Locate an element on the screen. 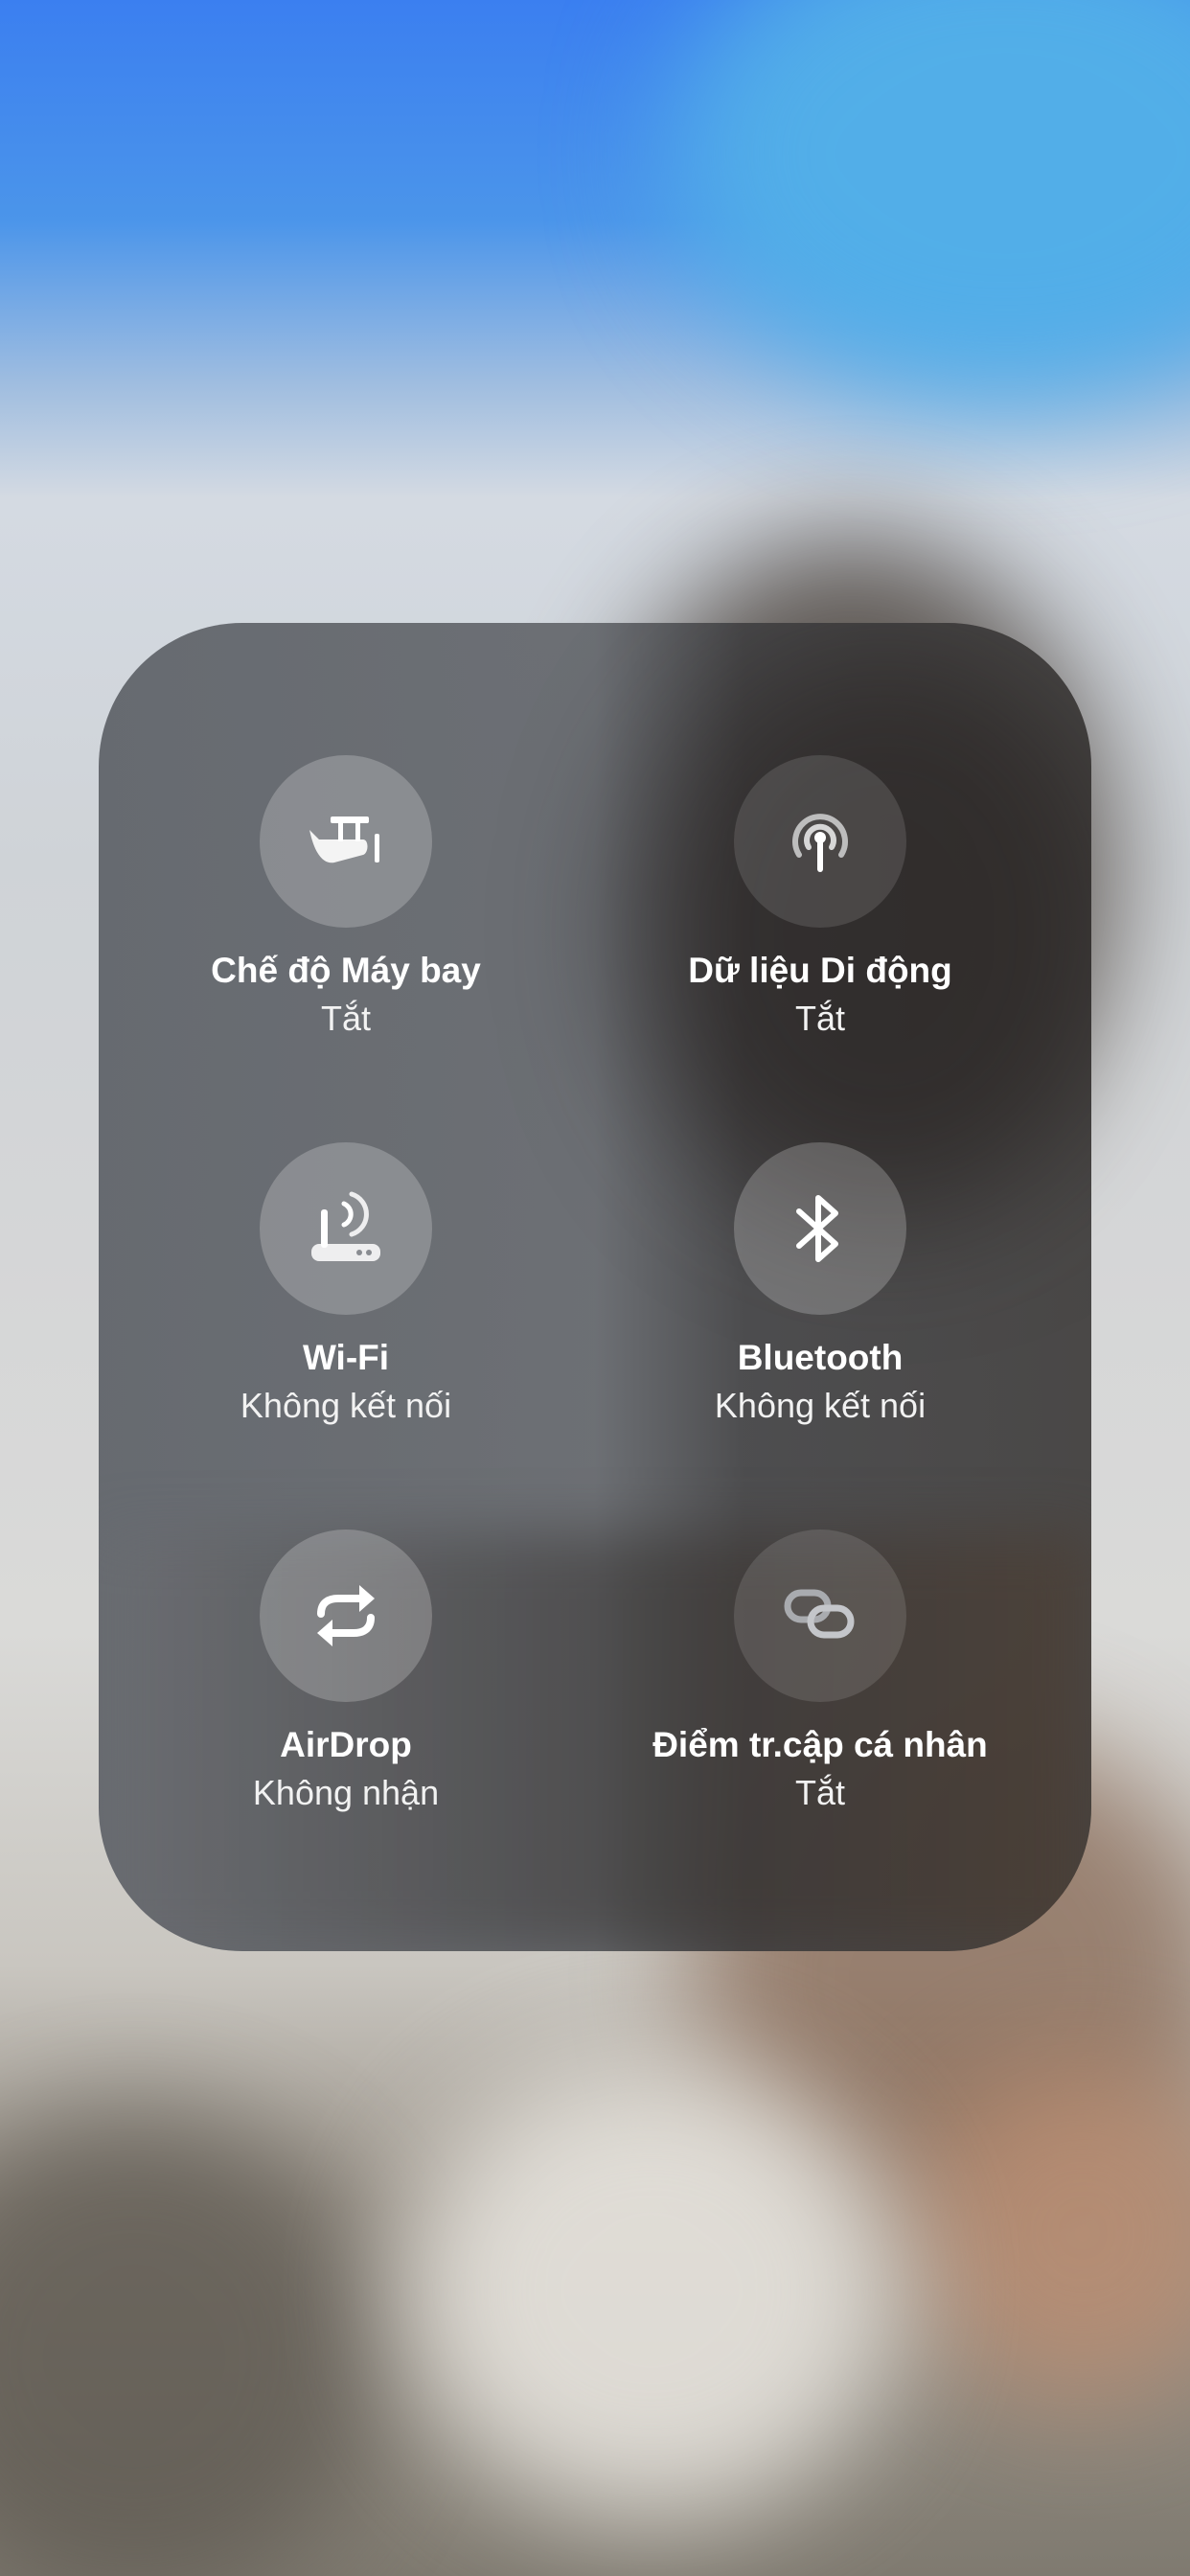 This screenshot has width=1190, height=2576. wallpaper-bottom-dark is located at coordinates (191, 2342).